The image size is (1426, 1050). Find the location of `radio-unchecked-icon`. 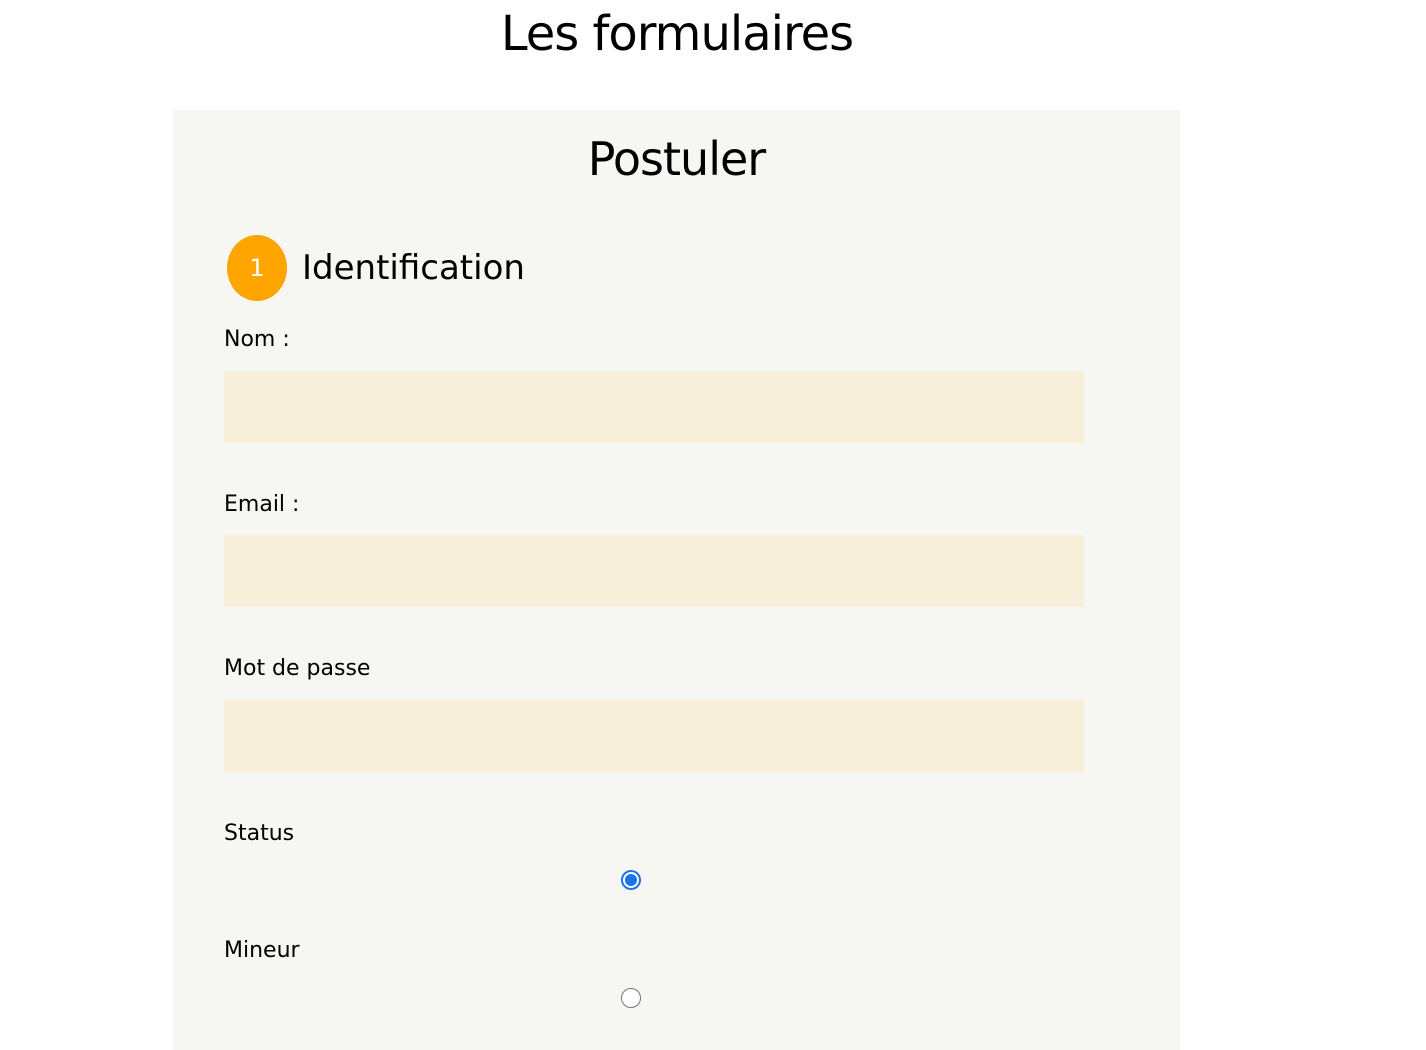

radio-unchecked-icon is located at coordinates (631, 998).